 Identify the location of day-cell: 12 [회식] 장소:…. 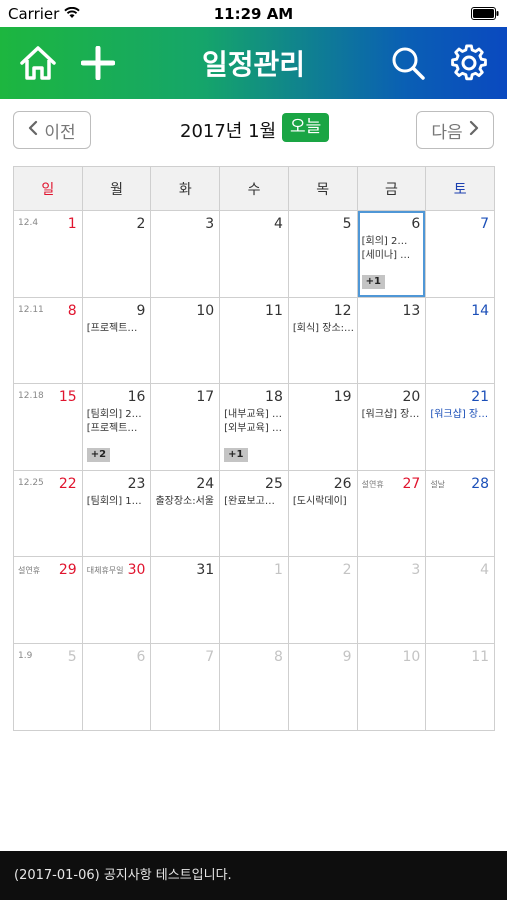
(323, 341).